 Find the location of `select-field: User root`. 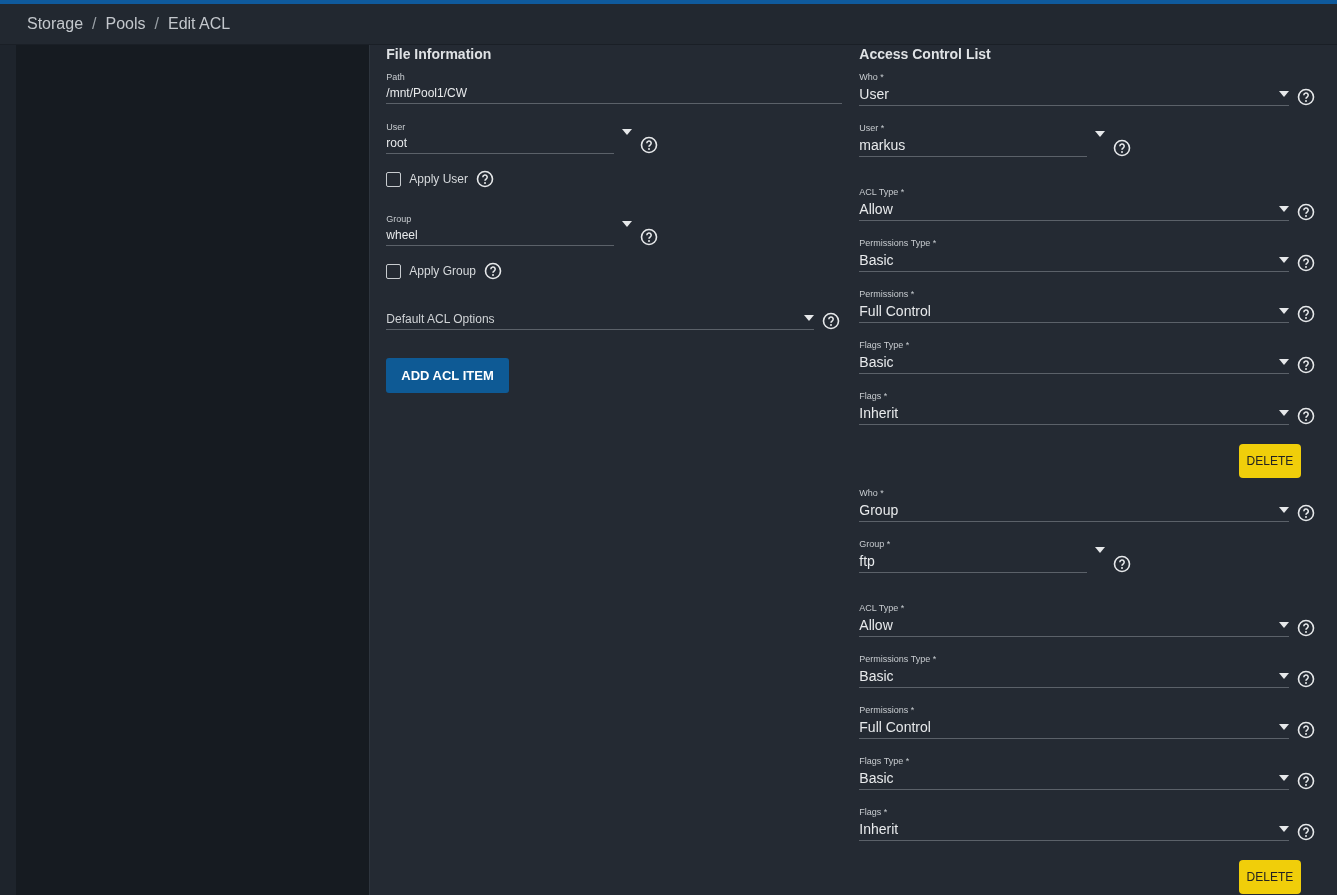

select-field: User root is located at coordinates (500, 138).